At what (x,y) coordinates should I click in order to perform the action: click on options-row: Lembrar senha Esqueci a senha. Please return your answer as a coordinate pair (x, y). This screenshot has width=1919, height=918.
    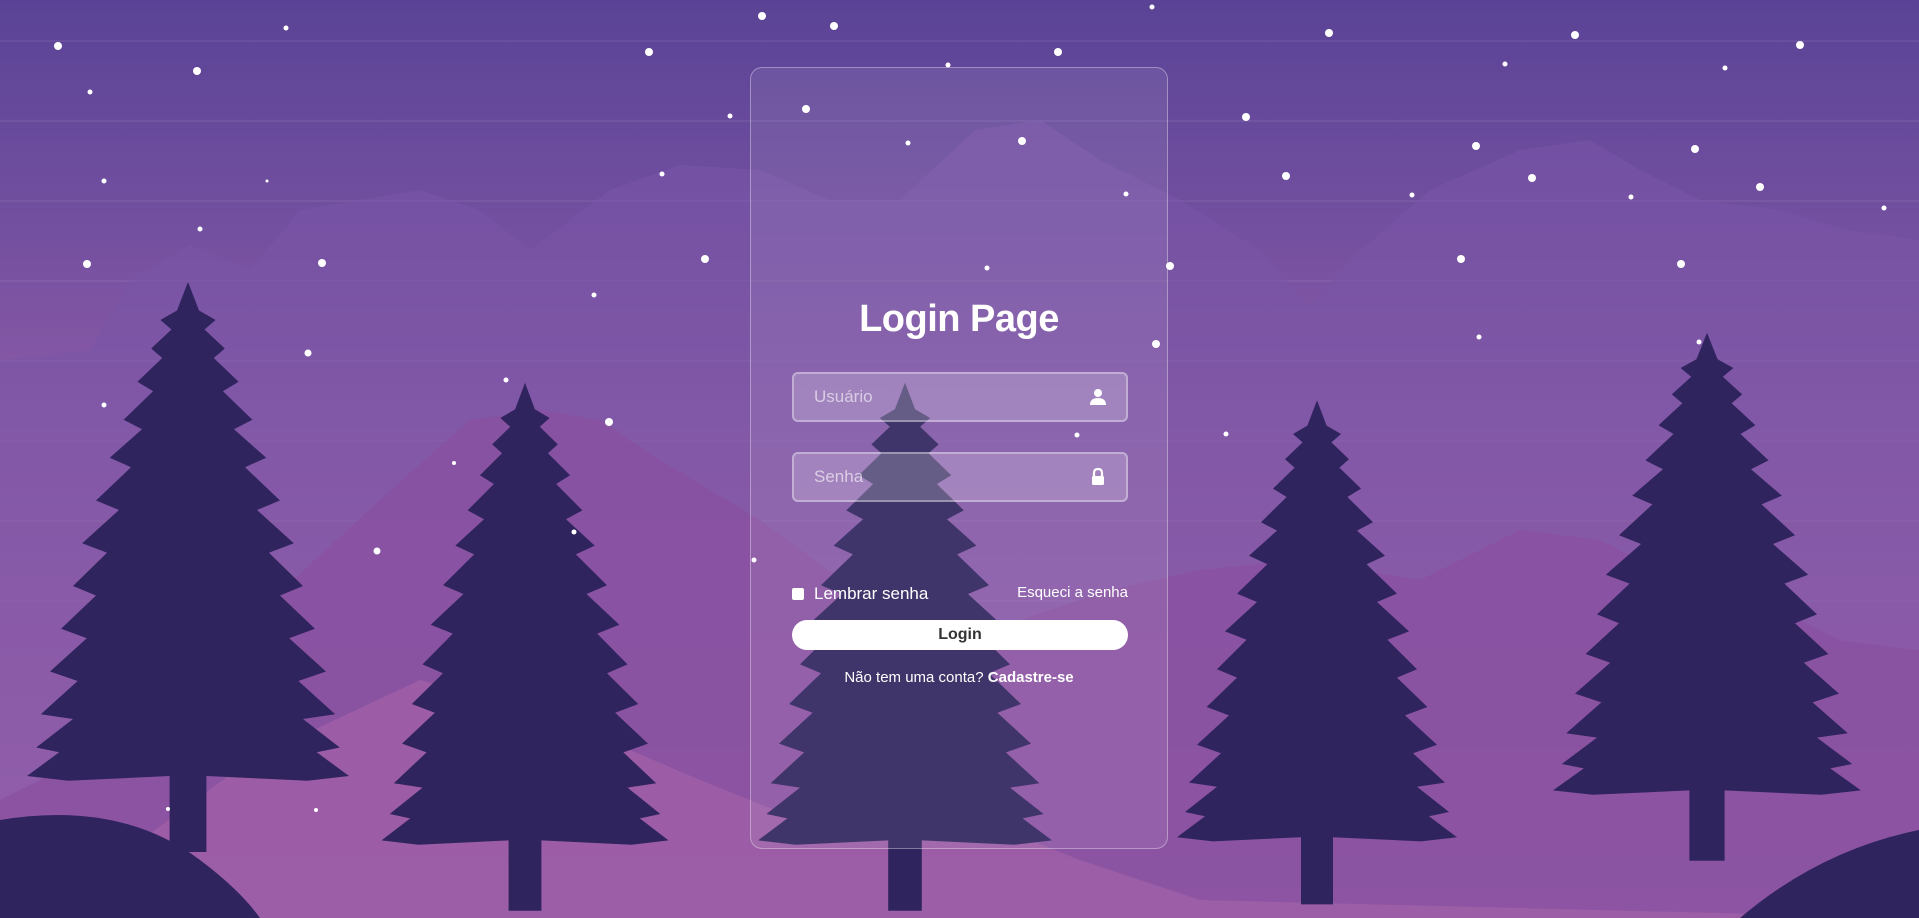
    Looking at the image, I should click on (960, 595).